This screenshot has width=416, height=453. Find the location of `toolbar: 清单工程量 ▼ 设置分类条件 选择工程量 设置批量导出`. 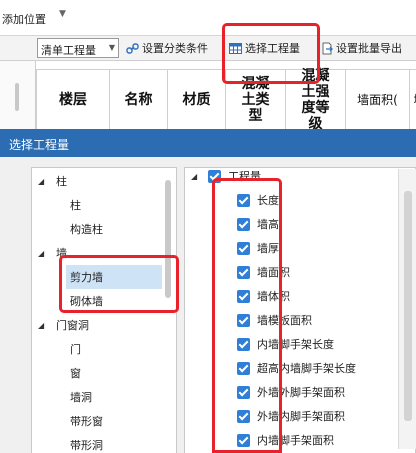

toolbar: 清单工程量 ▼ 设置分类条件 选择工程量 设置批量导出 is located at coordinates (208, 48).